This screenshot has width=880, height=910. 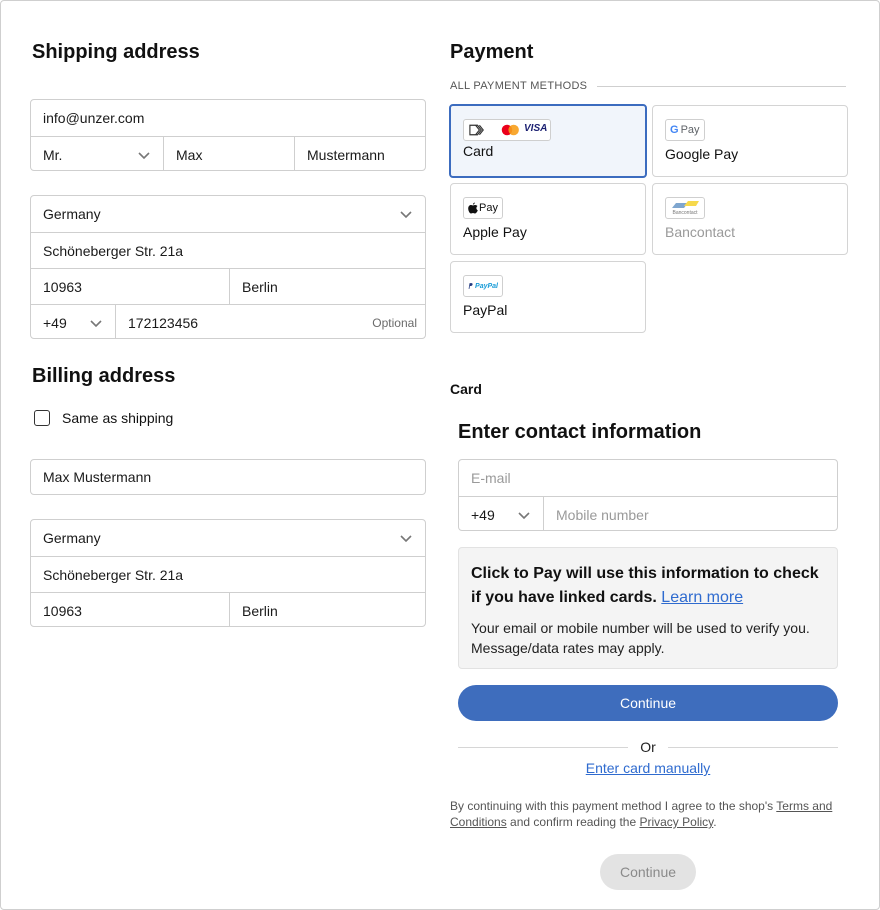 I want to click on payment-method-card: VISA Card, so click(x=548, y=141).